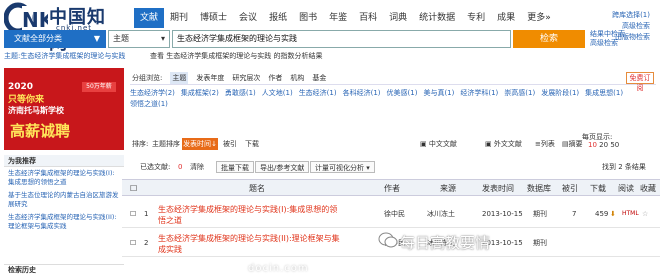 This screenshot has height=276, width=660. What do you see at coordinates (147, 78) in the screenshot?
I see `facet-tab-0: 分组浏览:` at bounding box center [147, 78].